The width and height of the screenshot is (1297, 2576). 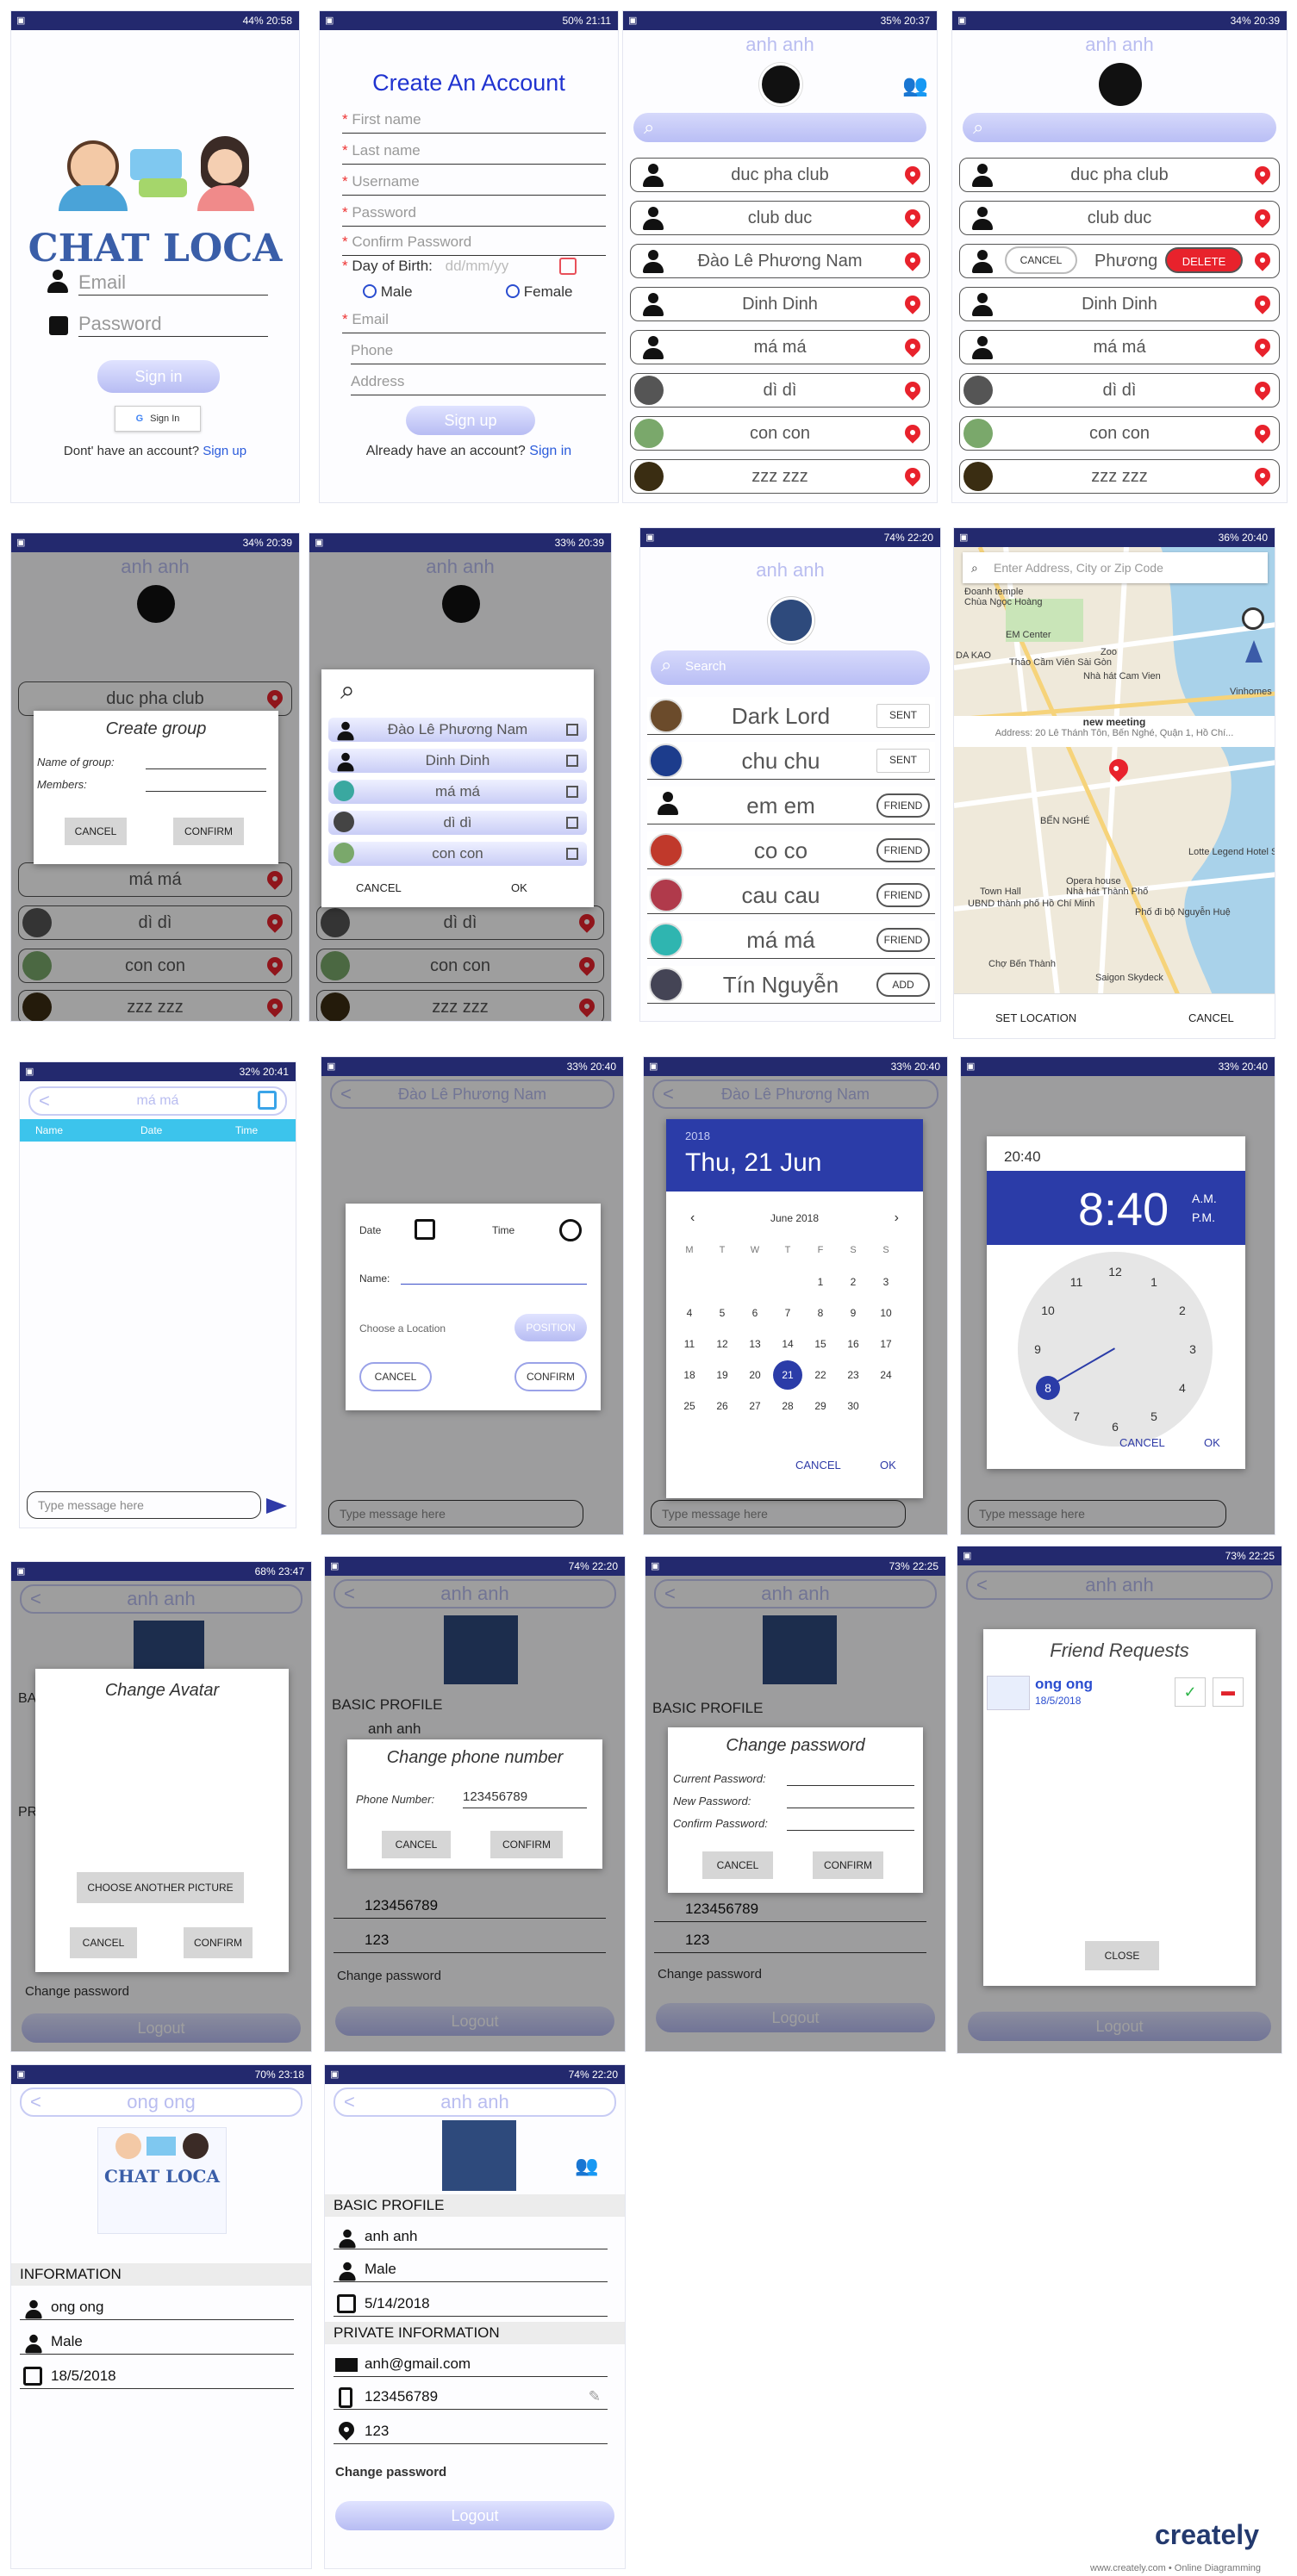 I want to click on list-item: con con, so click(x=1119, y=434).